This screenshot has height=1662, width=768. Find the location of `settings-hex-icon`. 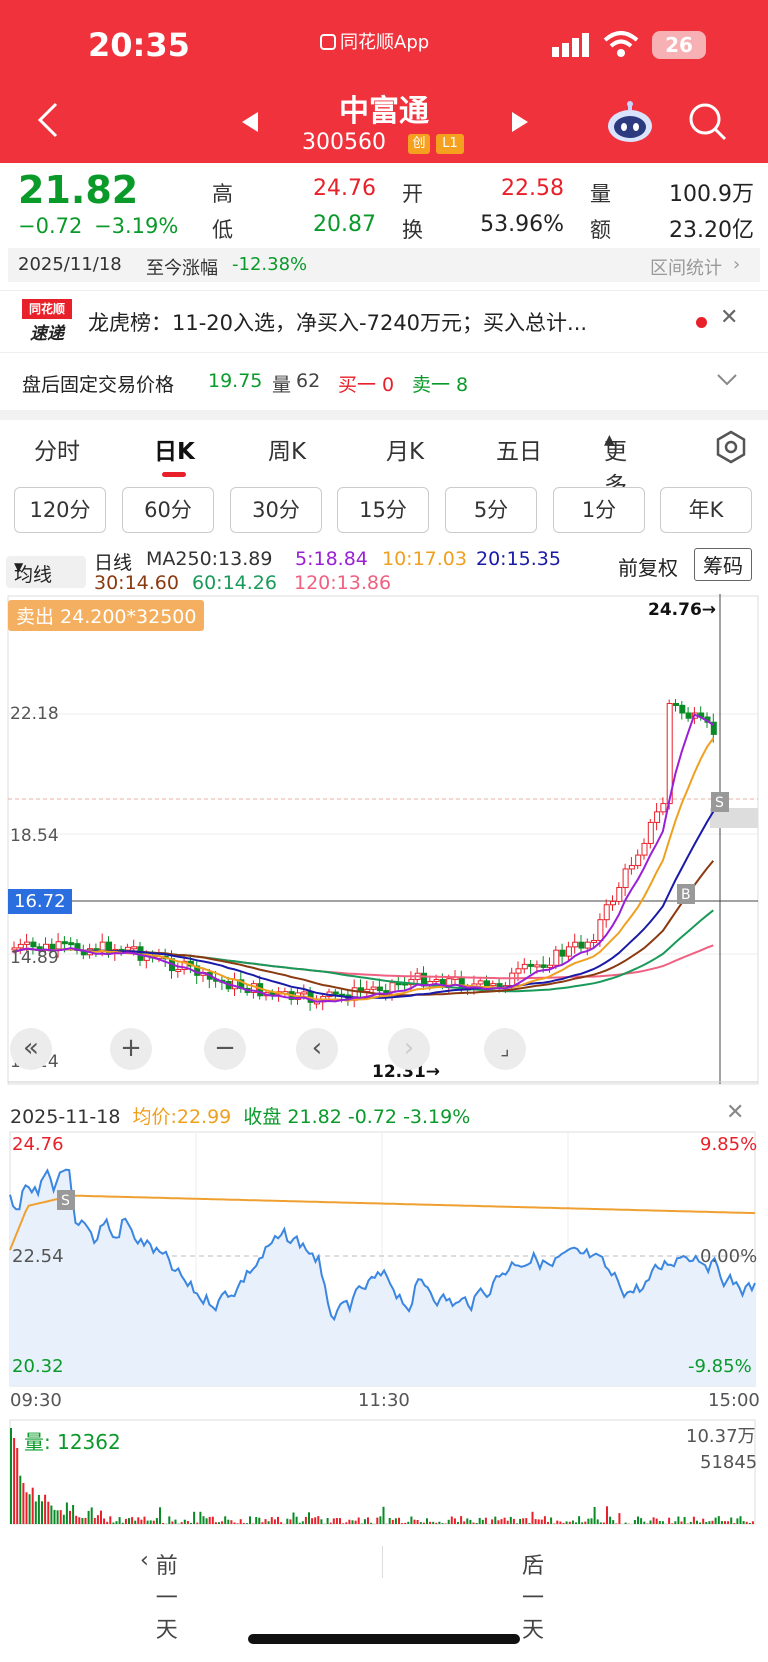

settings-hex-icon is located at coordinates (731, 447).